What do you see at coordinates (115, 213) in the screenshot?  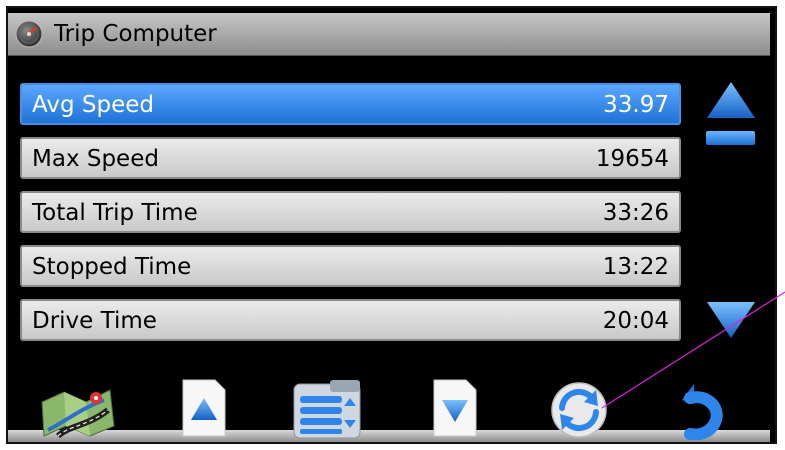 I see `row-label: Total Trip Time` at bounding box center [115, 213].